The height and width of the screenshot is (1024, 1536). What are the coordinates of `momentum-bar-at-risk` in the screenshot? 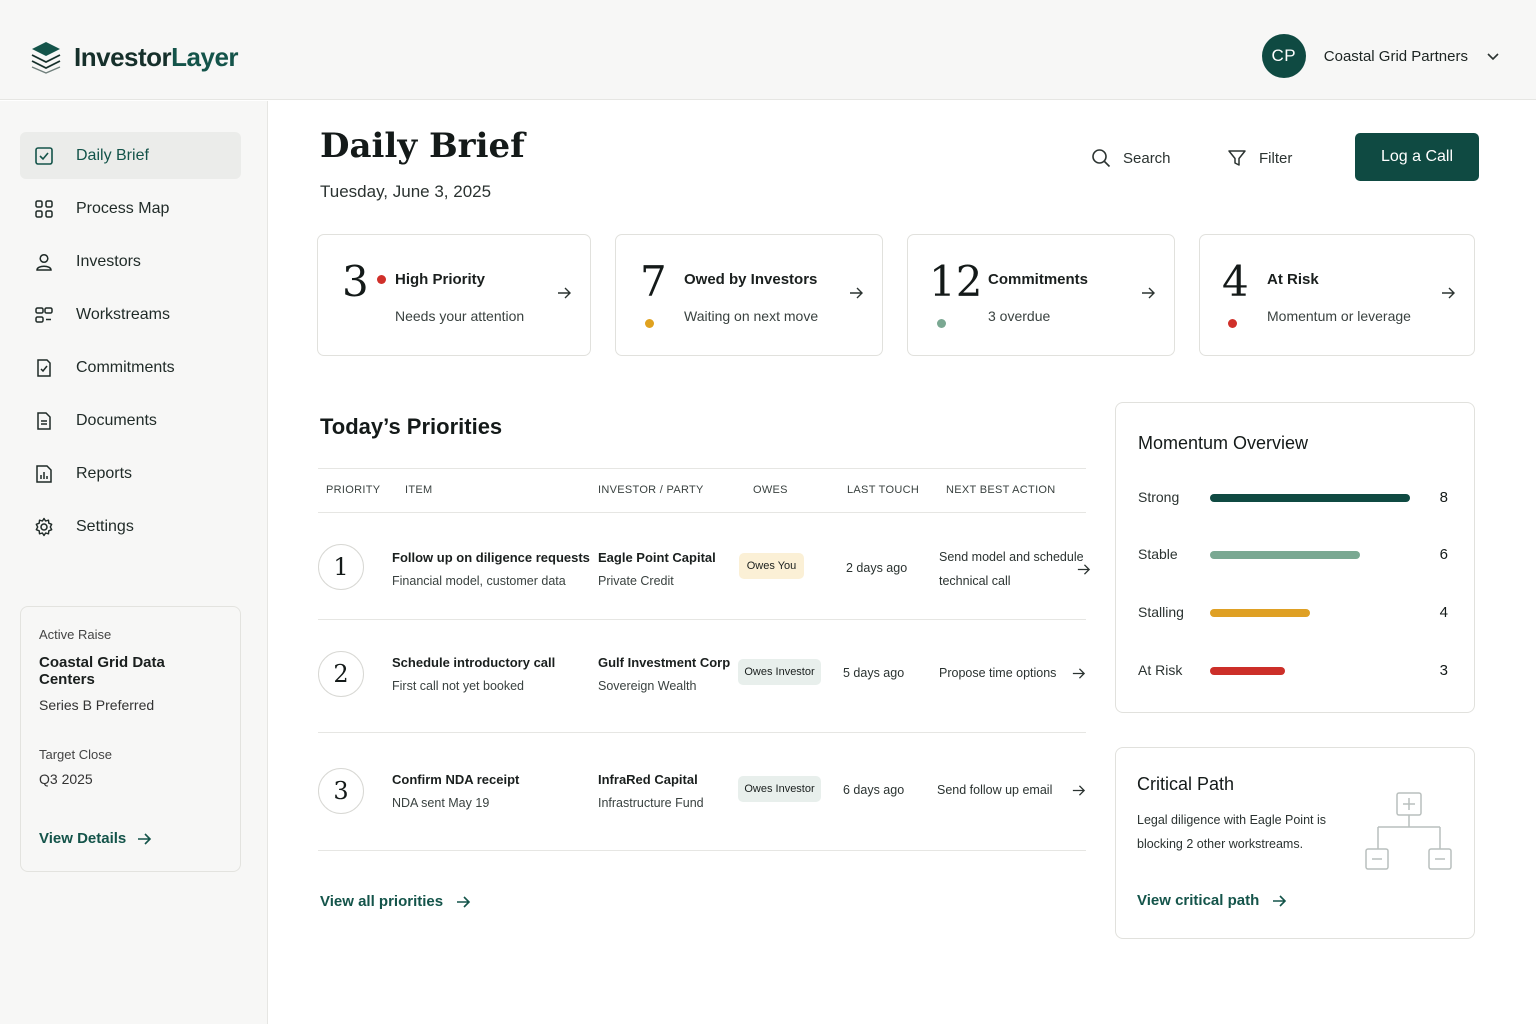 It's located at (1247, 671).